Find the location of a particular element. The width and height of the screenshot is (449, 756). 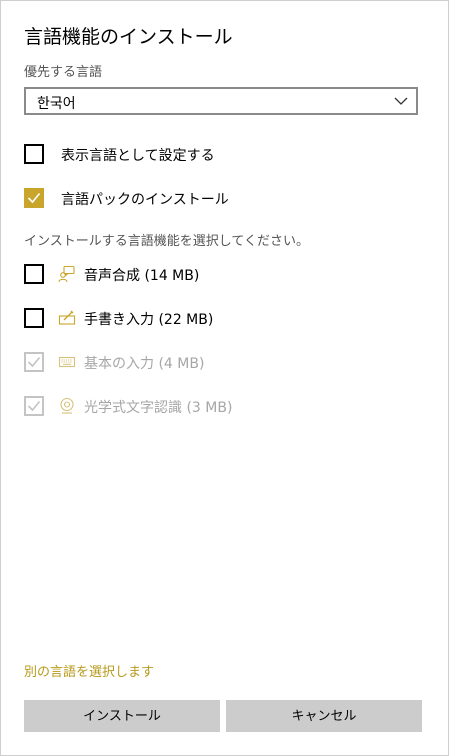

selected-language-value: 한국어 is located at coordinates (56, 104).